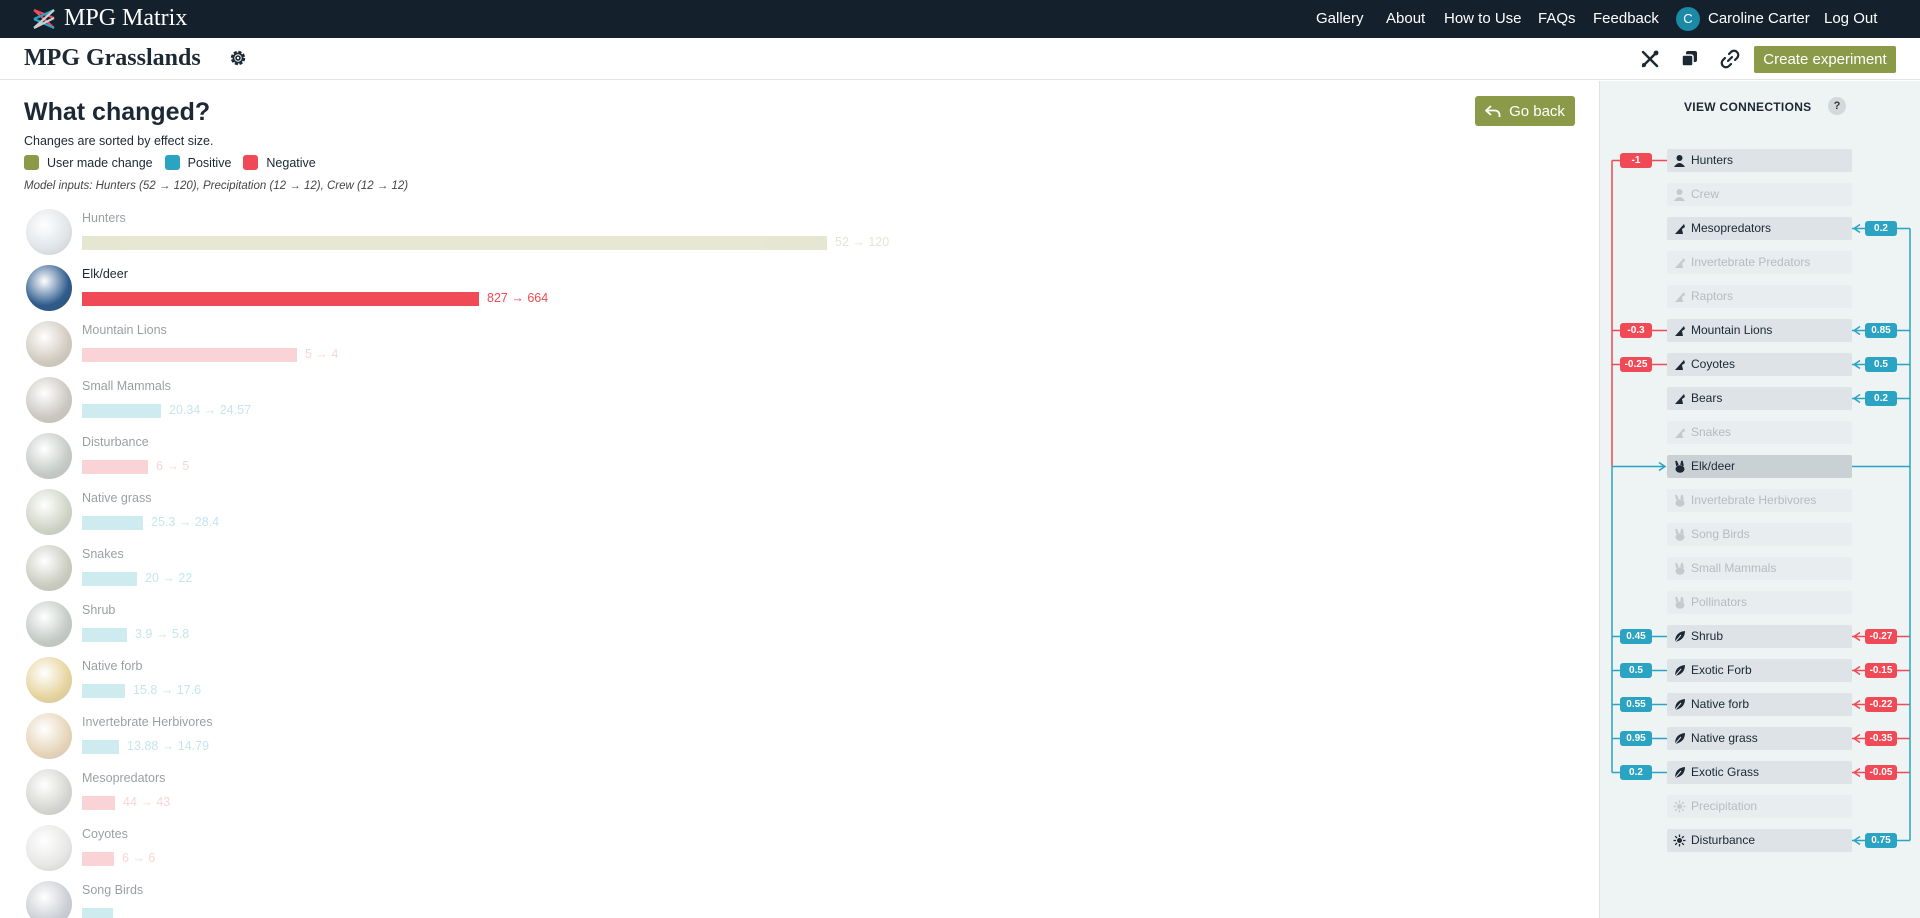 The width and height of the screenshot is (1920, 918). I want to click on user-avatar: C, so click(1688, 19).